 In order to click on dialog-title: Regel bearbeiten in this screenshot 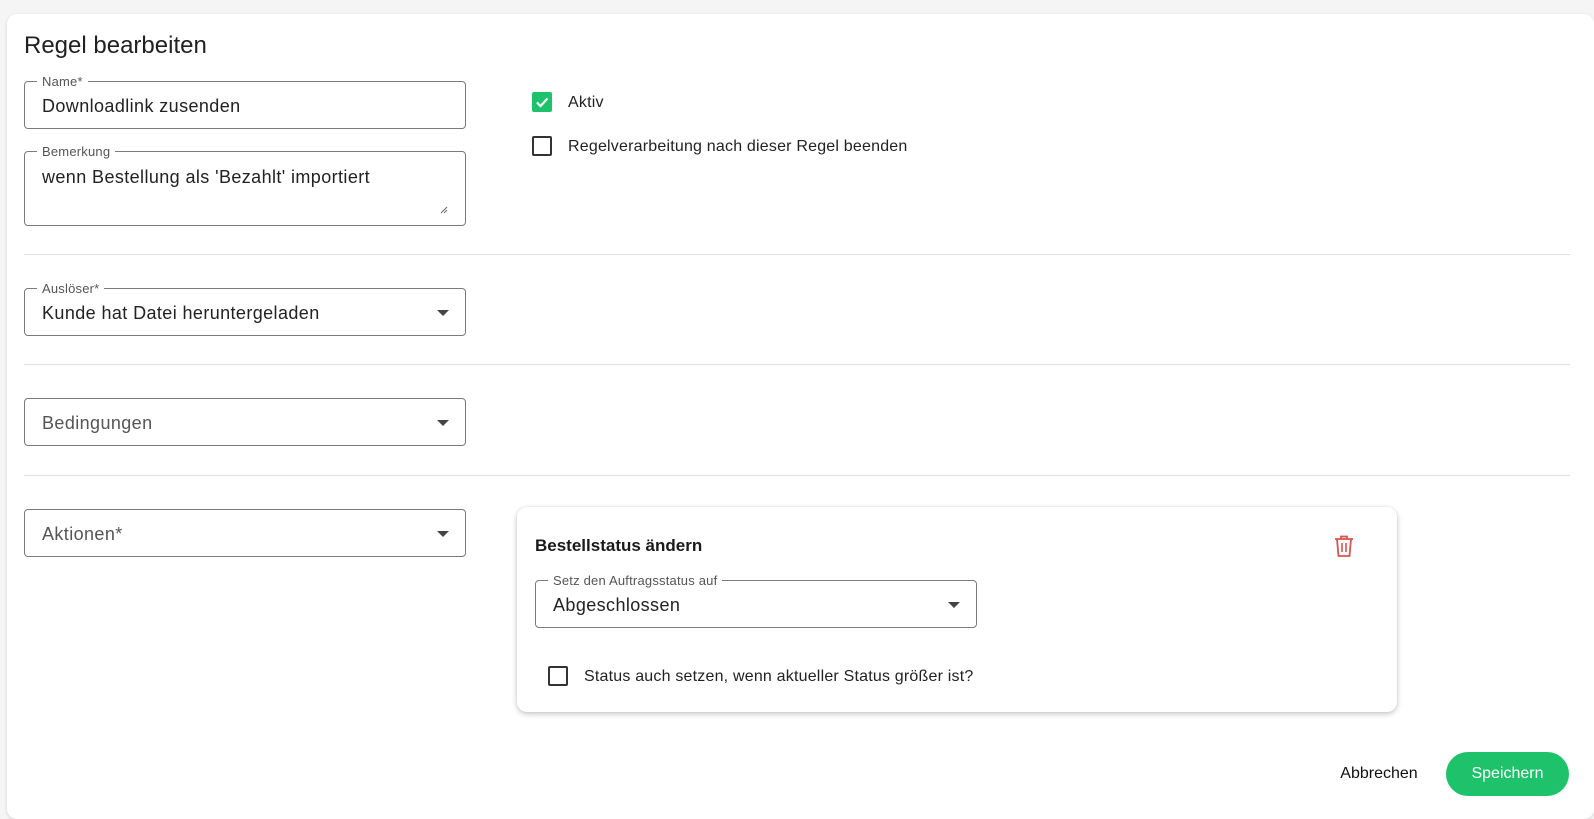, I will do `click(115, 45)`.